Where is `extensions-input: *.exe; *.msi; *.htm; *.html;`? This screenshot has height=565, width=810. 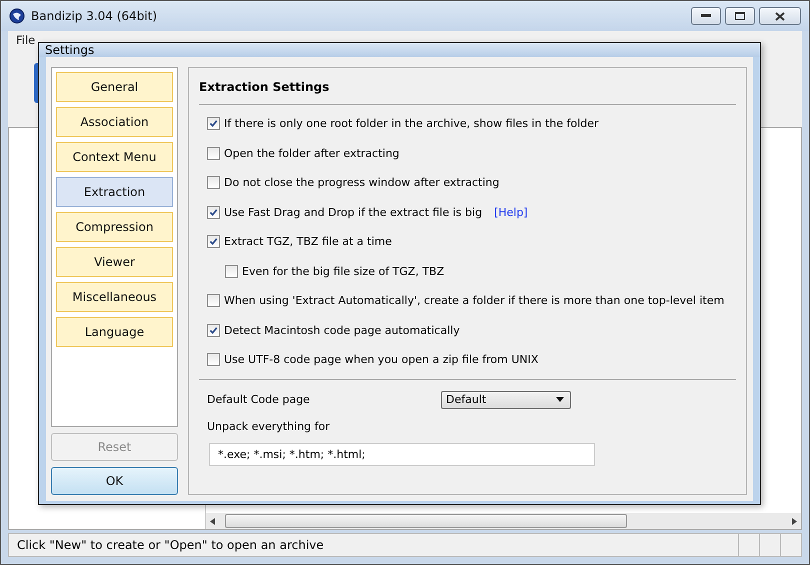 extensions-input: *.exe; *.msi; *.htm; *.html; is located at coordinates (402, 454).